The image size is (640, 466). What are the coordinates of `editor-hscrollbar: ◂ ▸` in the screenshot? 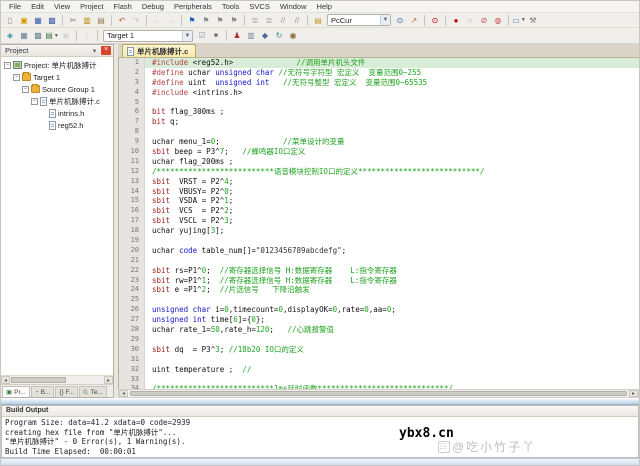 It's located at (378, 393).